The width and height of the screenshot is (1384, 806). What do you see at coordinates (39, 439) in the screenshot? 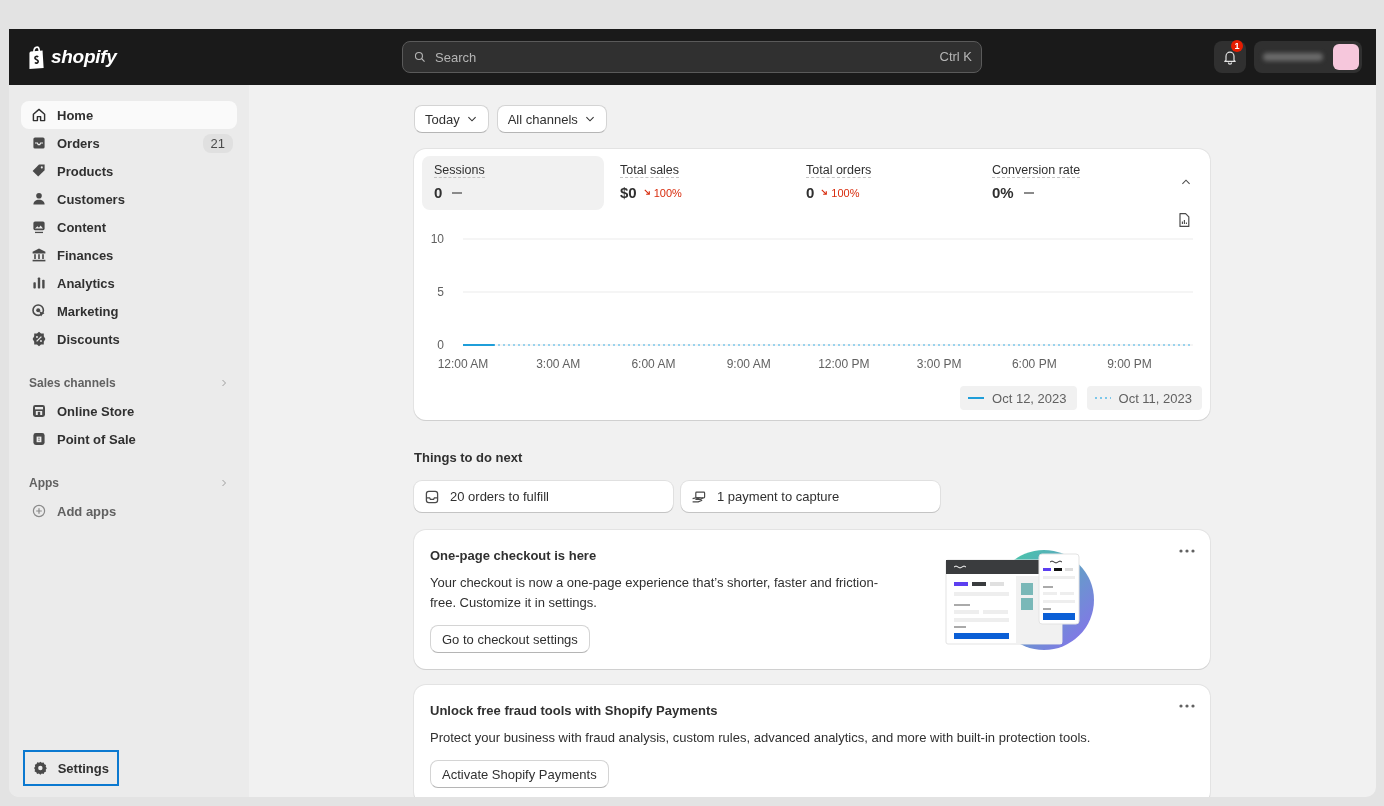
I see `bag-icon` at bounding box center [39, 439].